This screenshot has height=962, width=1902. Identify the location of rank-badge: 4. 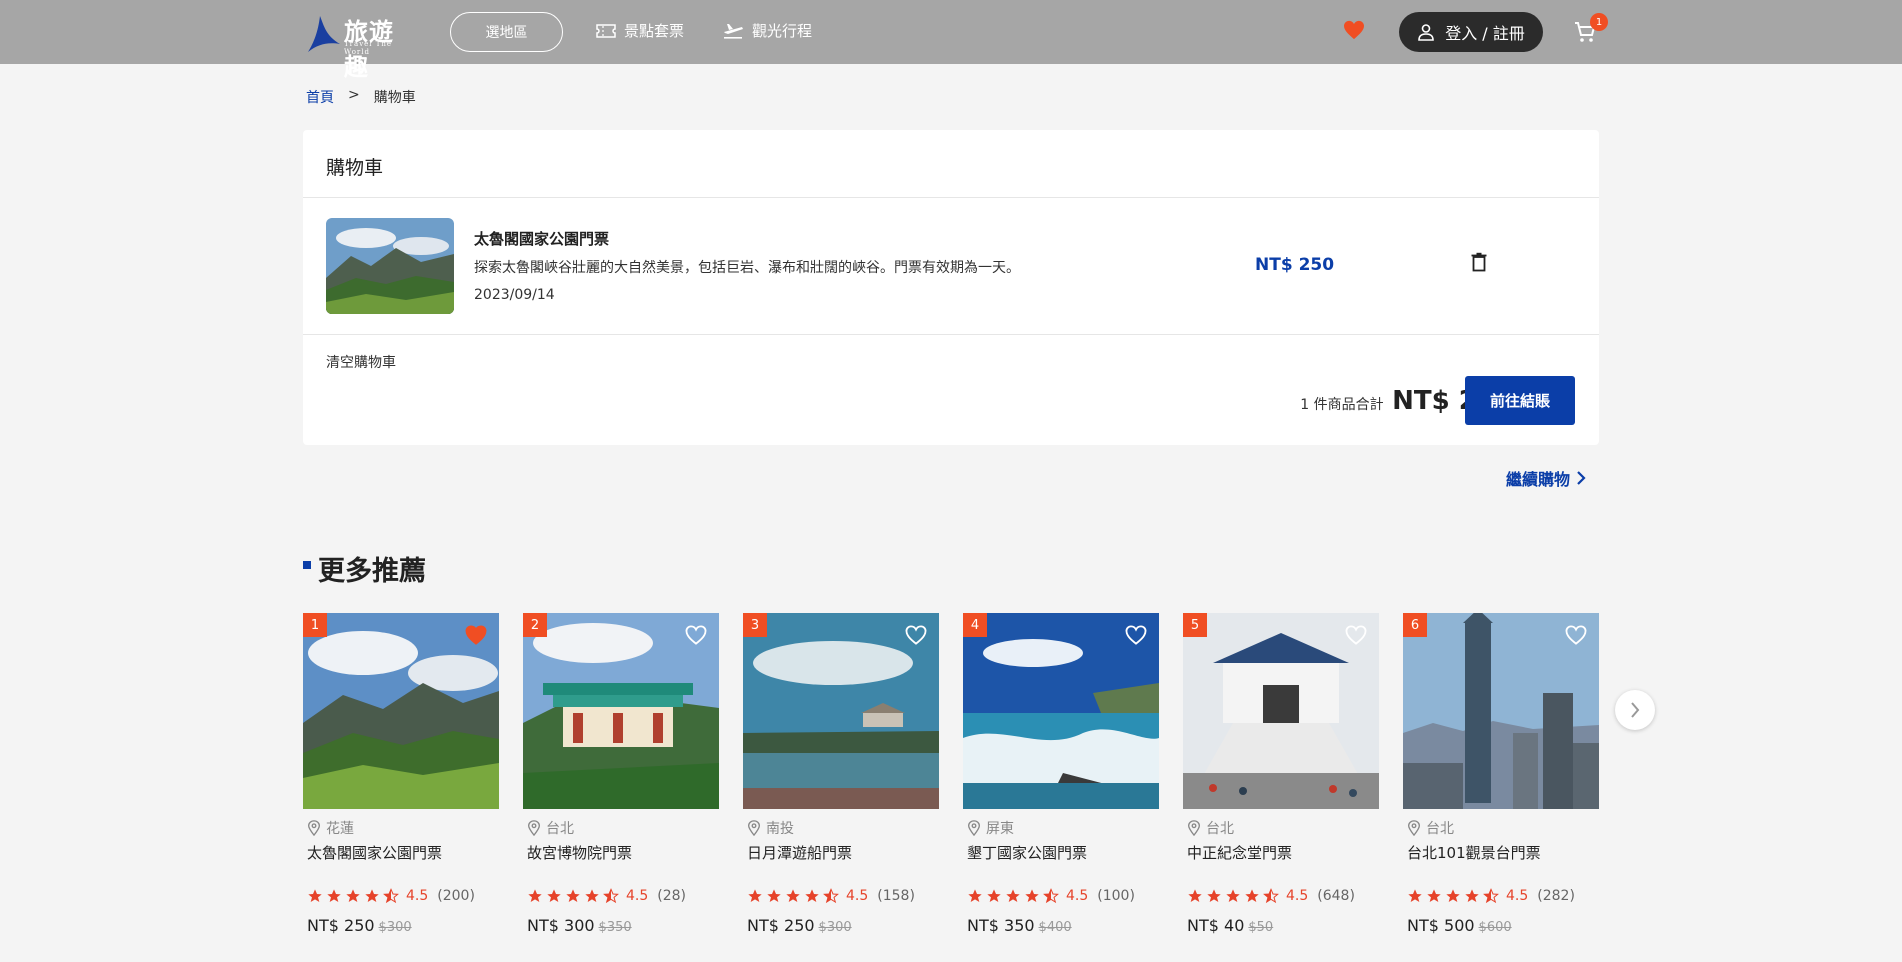
(975, 625).